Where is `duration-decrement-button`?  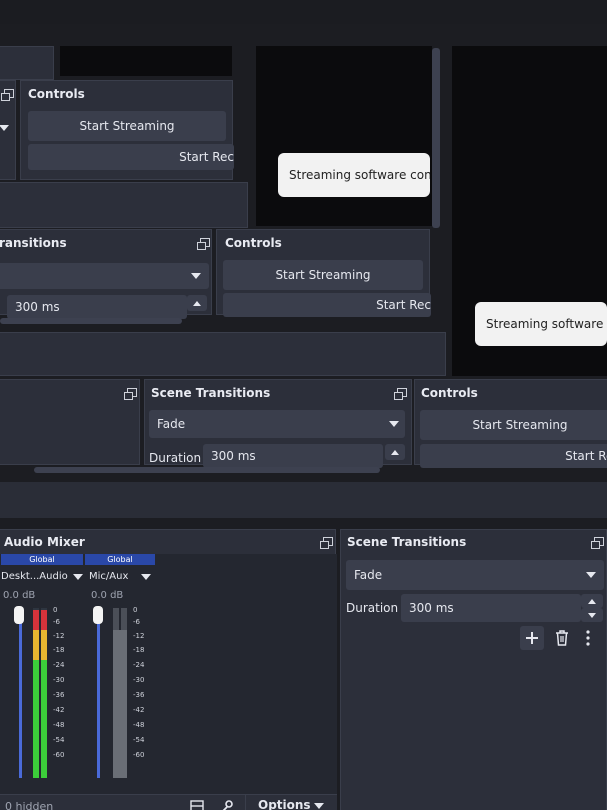
duration-decrement-button is located at coordinates (592, 615).